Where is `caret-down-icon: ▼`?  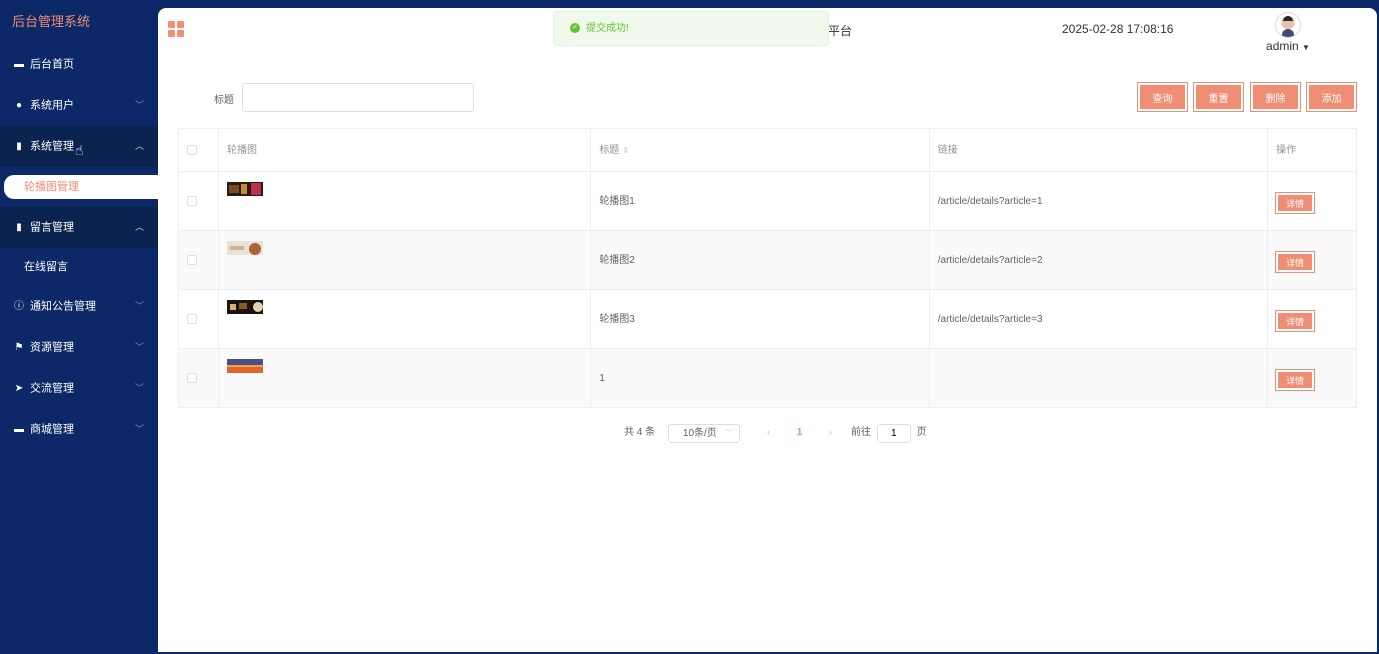 caret-down-icon: ▼ is located at coordinates (1306, 47).